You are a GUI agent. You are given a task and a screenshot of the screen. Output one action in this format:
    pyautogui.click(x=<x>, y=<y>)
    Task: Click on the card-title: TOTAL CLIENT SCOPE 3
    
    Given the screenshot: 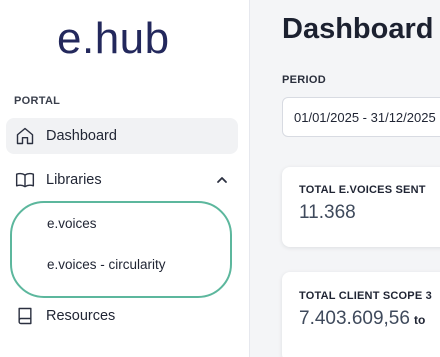 What is the action you would take?
    pyautogui.click(x=365, y=296)
    